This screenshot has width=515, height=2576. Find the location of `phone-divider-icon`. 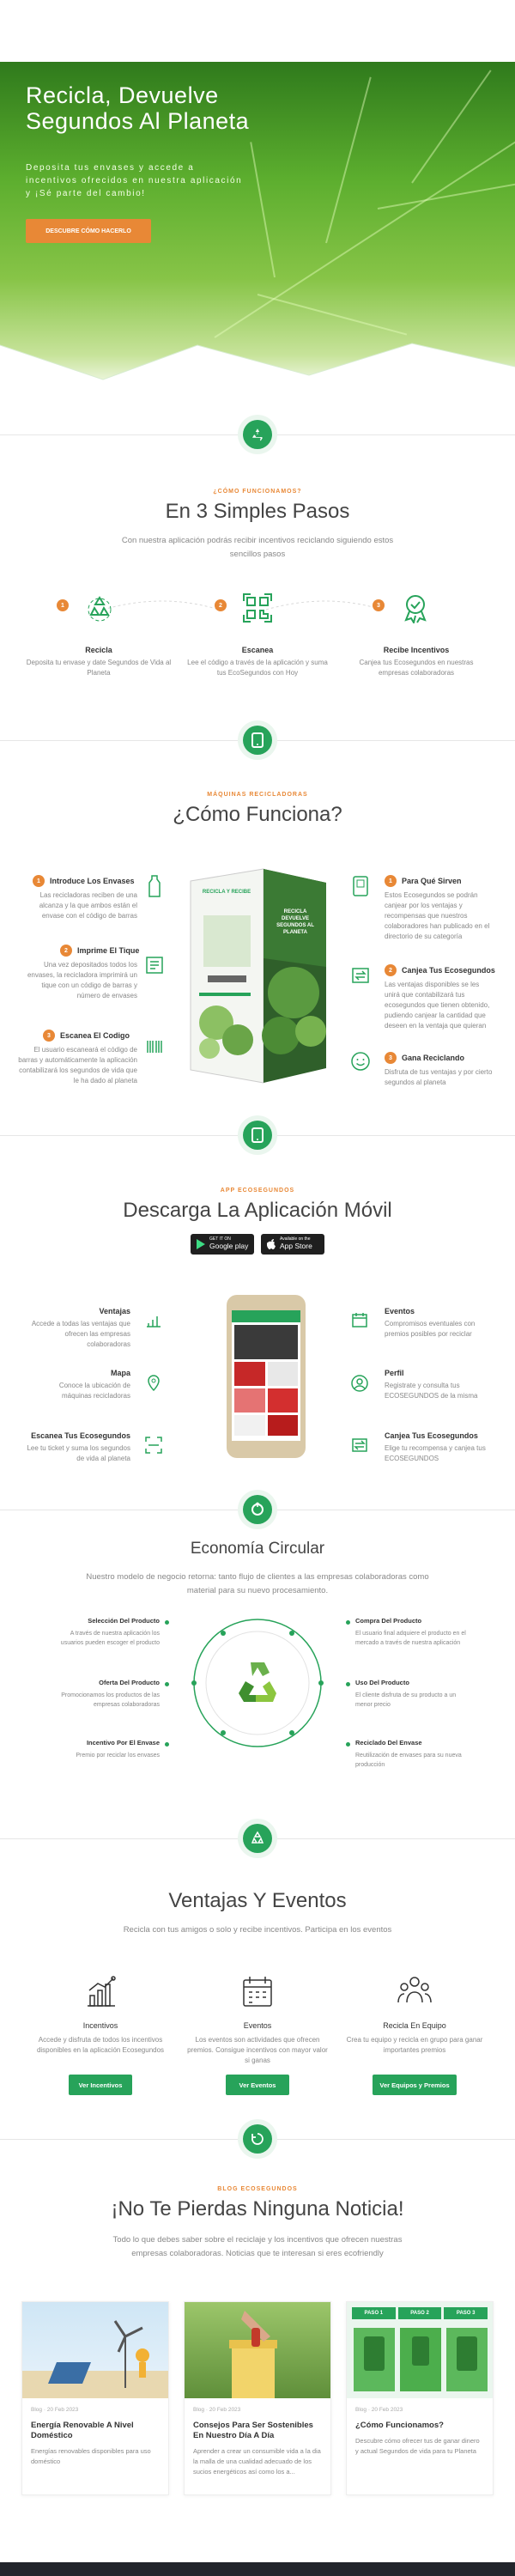

phone-divider-icon is located at coordinates (257, 740).